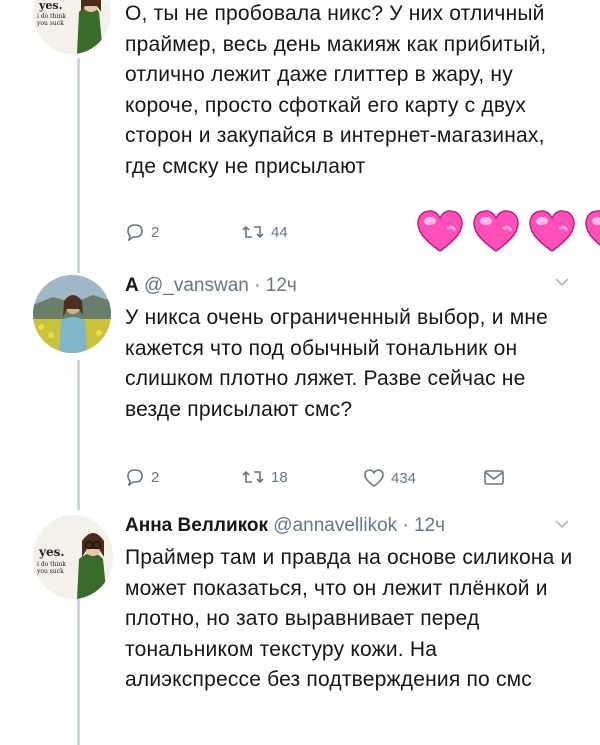 The image size is (600, 745). I want to click on author-name: A, so click(132, 285).